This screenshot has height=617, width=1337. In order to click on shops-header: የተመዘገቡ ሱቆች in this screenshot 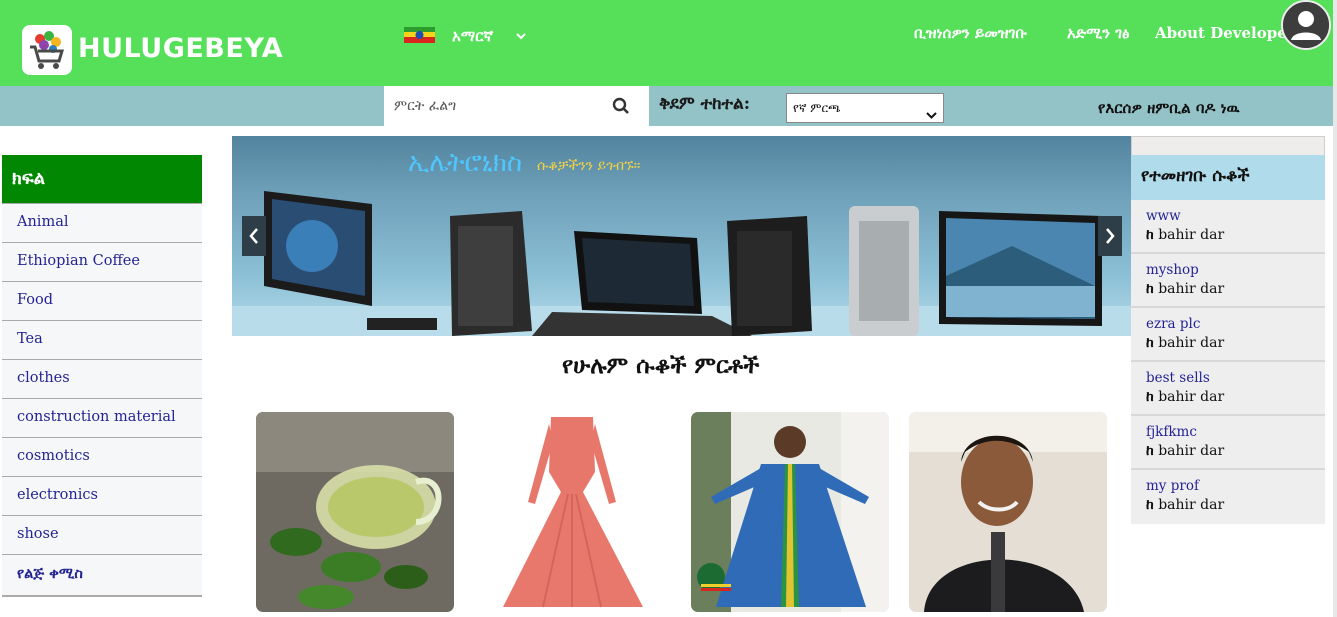, I will do `click(1228, 177)`.